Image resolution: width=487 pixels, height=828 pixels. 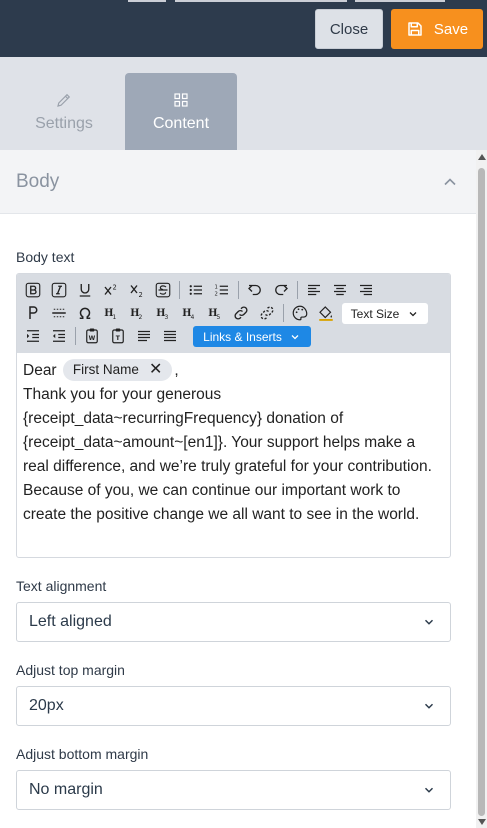 I want to click on tab-settings: Settings, so click(x=64, y=111).